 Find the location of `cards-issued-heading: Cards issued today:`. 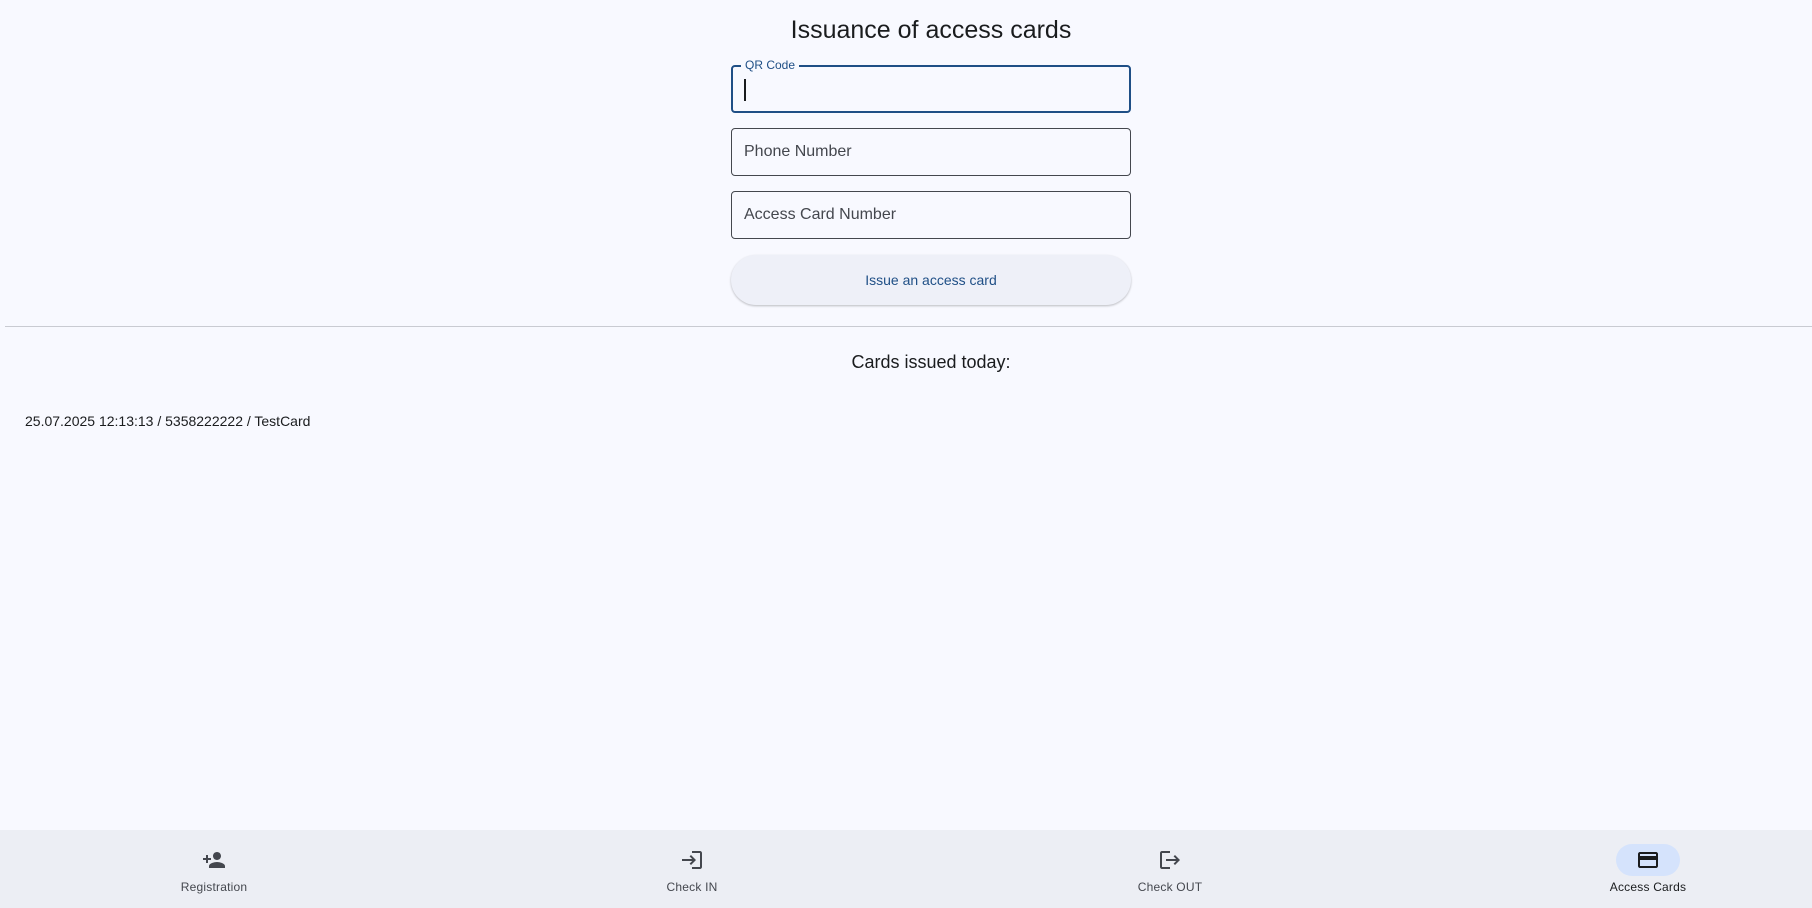

cards-issued-heading: Cards issued today: is located at coordinates (931, 362).